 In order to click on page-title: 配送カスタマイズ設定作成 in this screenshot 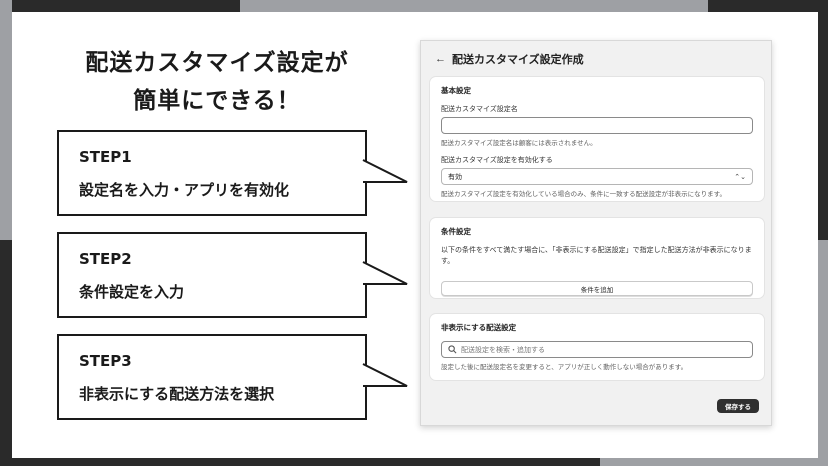, I will do `click(518, 60)`.